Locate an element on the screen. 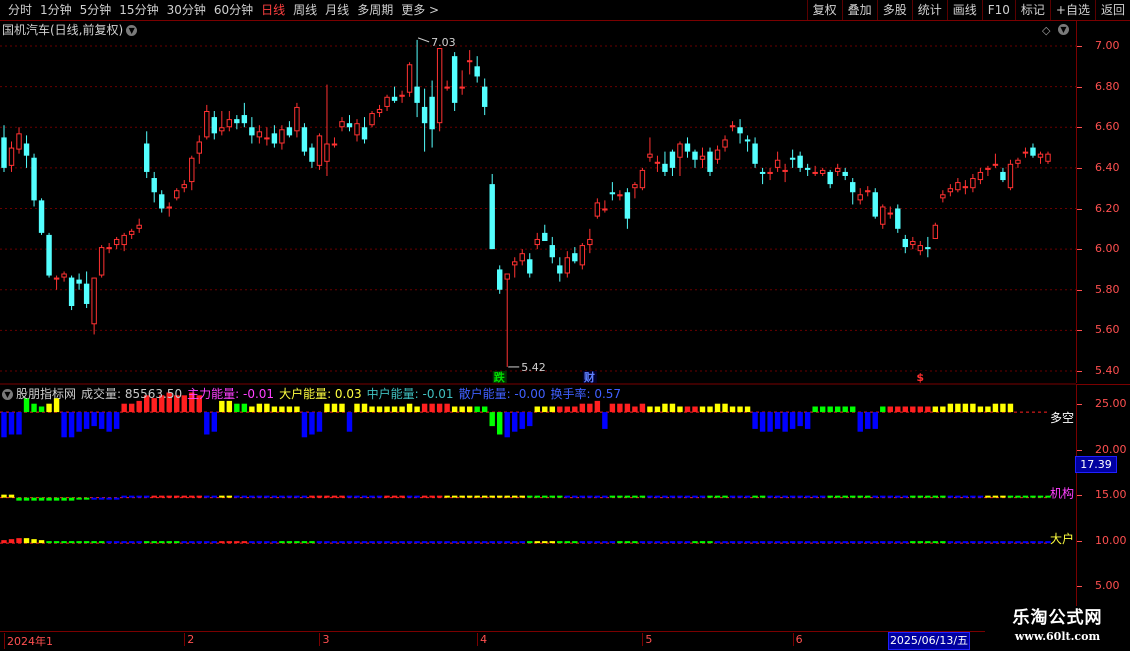  circle-chevron-icon: ▼ is located at coordinates (1063, 29).